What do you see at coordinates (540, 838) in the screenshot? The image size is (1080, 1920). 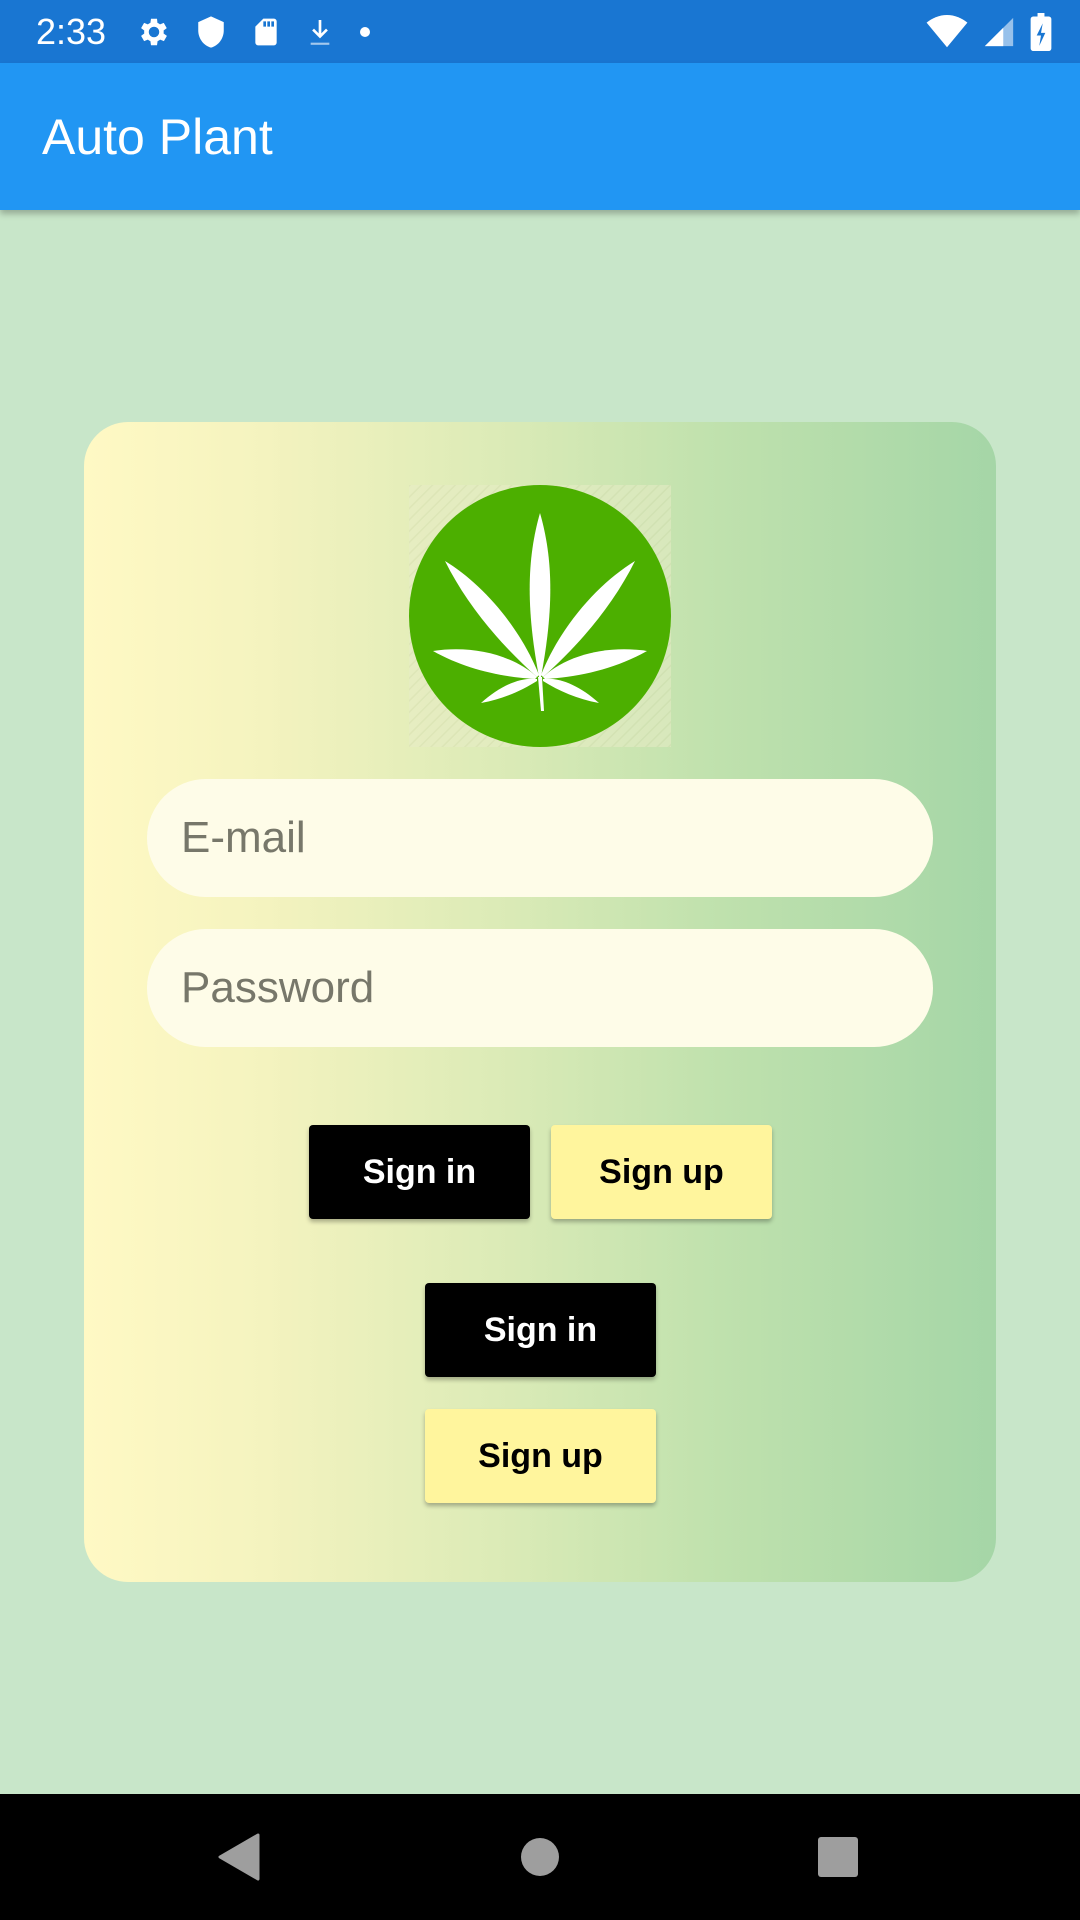 I see `email-field: E-mail` at bounding box center [540, 838].